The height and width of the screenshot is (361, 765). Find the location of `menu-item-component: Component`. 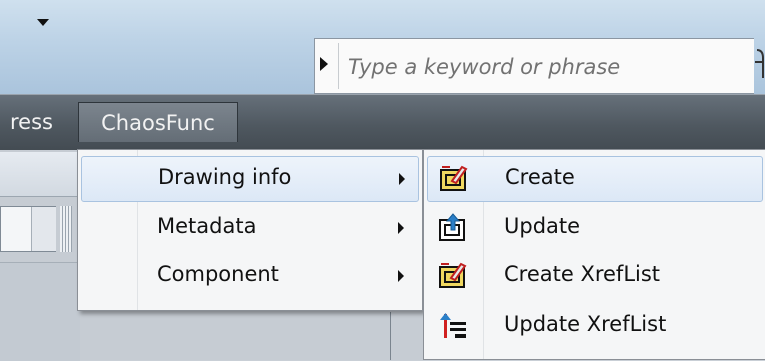

menu-item-component: Component is located at coordinates (250, 277).